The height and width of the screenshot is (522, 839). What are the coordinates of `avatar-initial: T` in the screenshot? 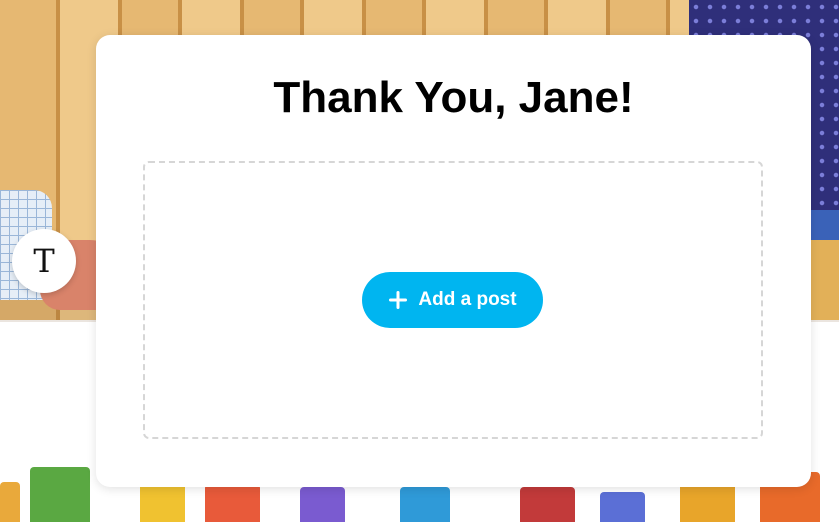 It's located at (44, 261).